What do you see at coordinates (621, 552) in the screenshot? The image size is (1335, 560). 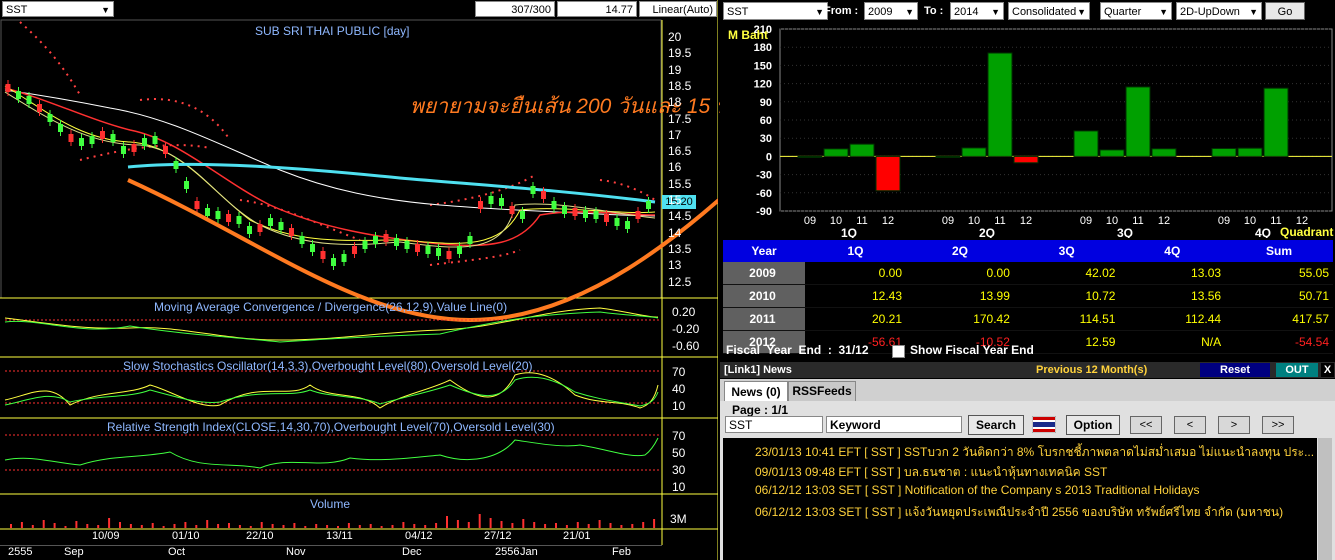 I see `month-tick: Feb` at bounding box center [621, 552].